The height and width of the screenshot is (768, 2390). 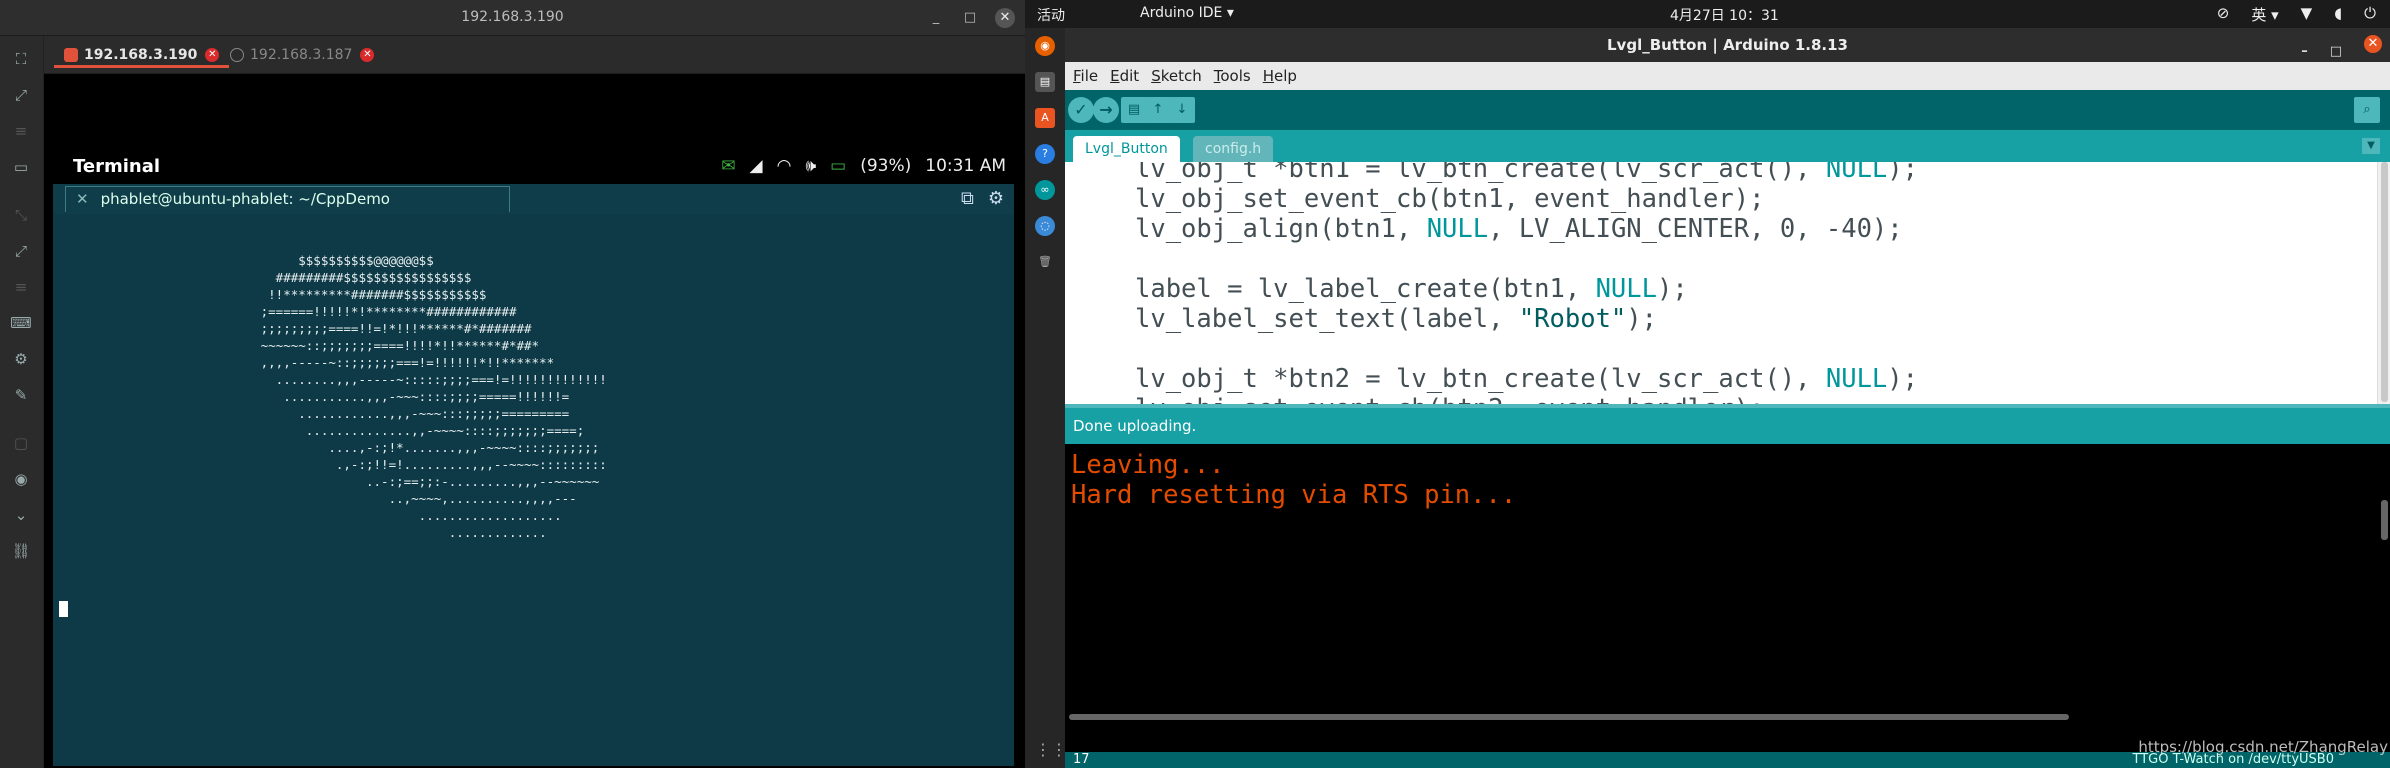 What do you see at coordinates (63, 609) in the screenshot?
I see `terminal-cursor` at bounding box center [63, 609].